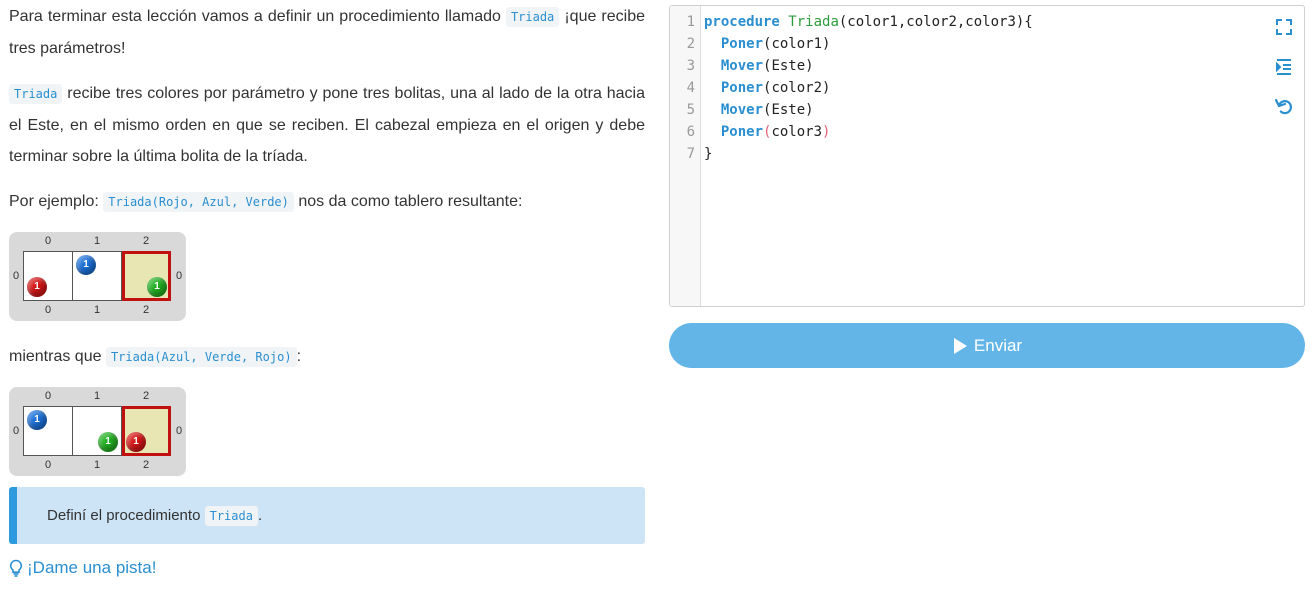 This screenshot has width=1316, height=603. What do you see at coordinates (92, 567) in the screenshot?
I see `hint-link-label: ¡Dame una pista!` at bounding box center [92, 567].